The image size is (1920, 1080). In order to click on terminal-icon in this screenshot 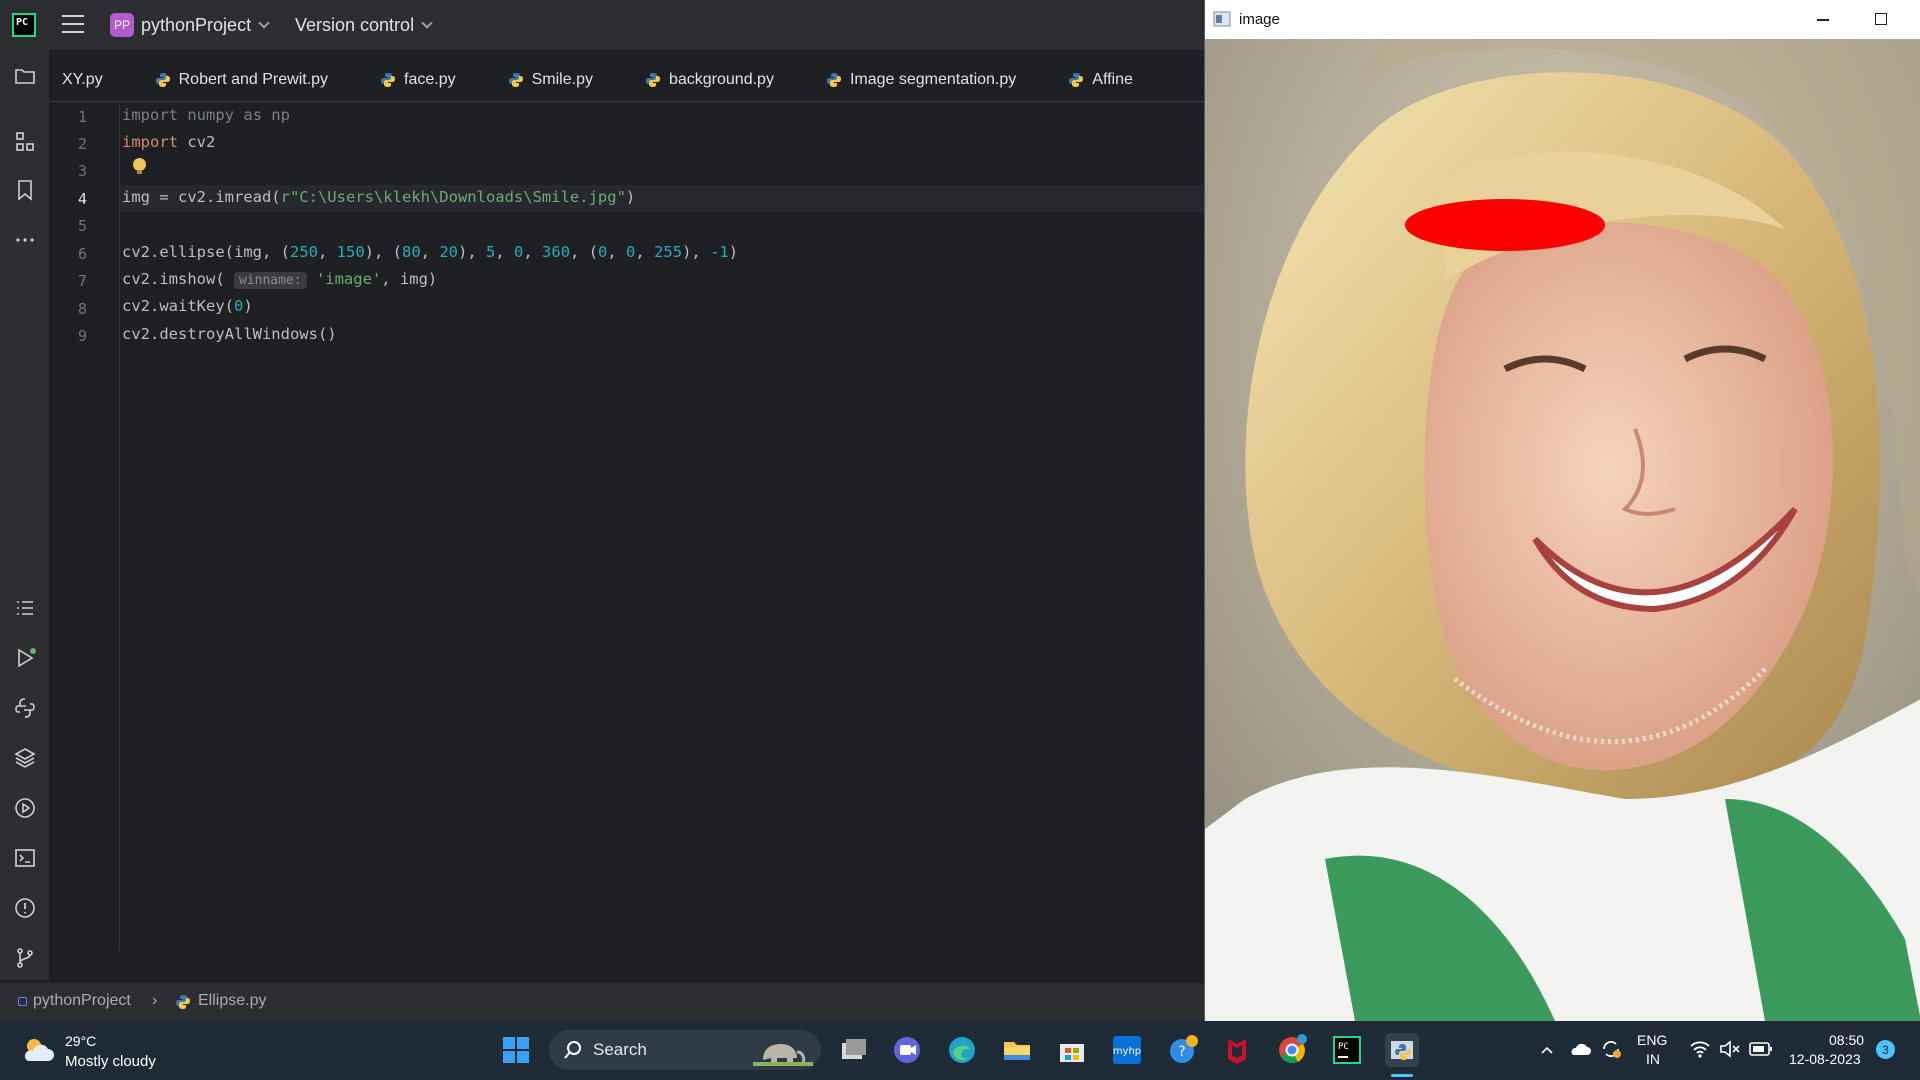, I will do `click(25, 858)`.